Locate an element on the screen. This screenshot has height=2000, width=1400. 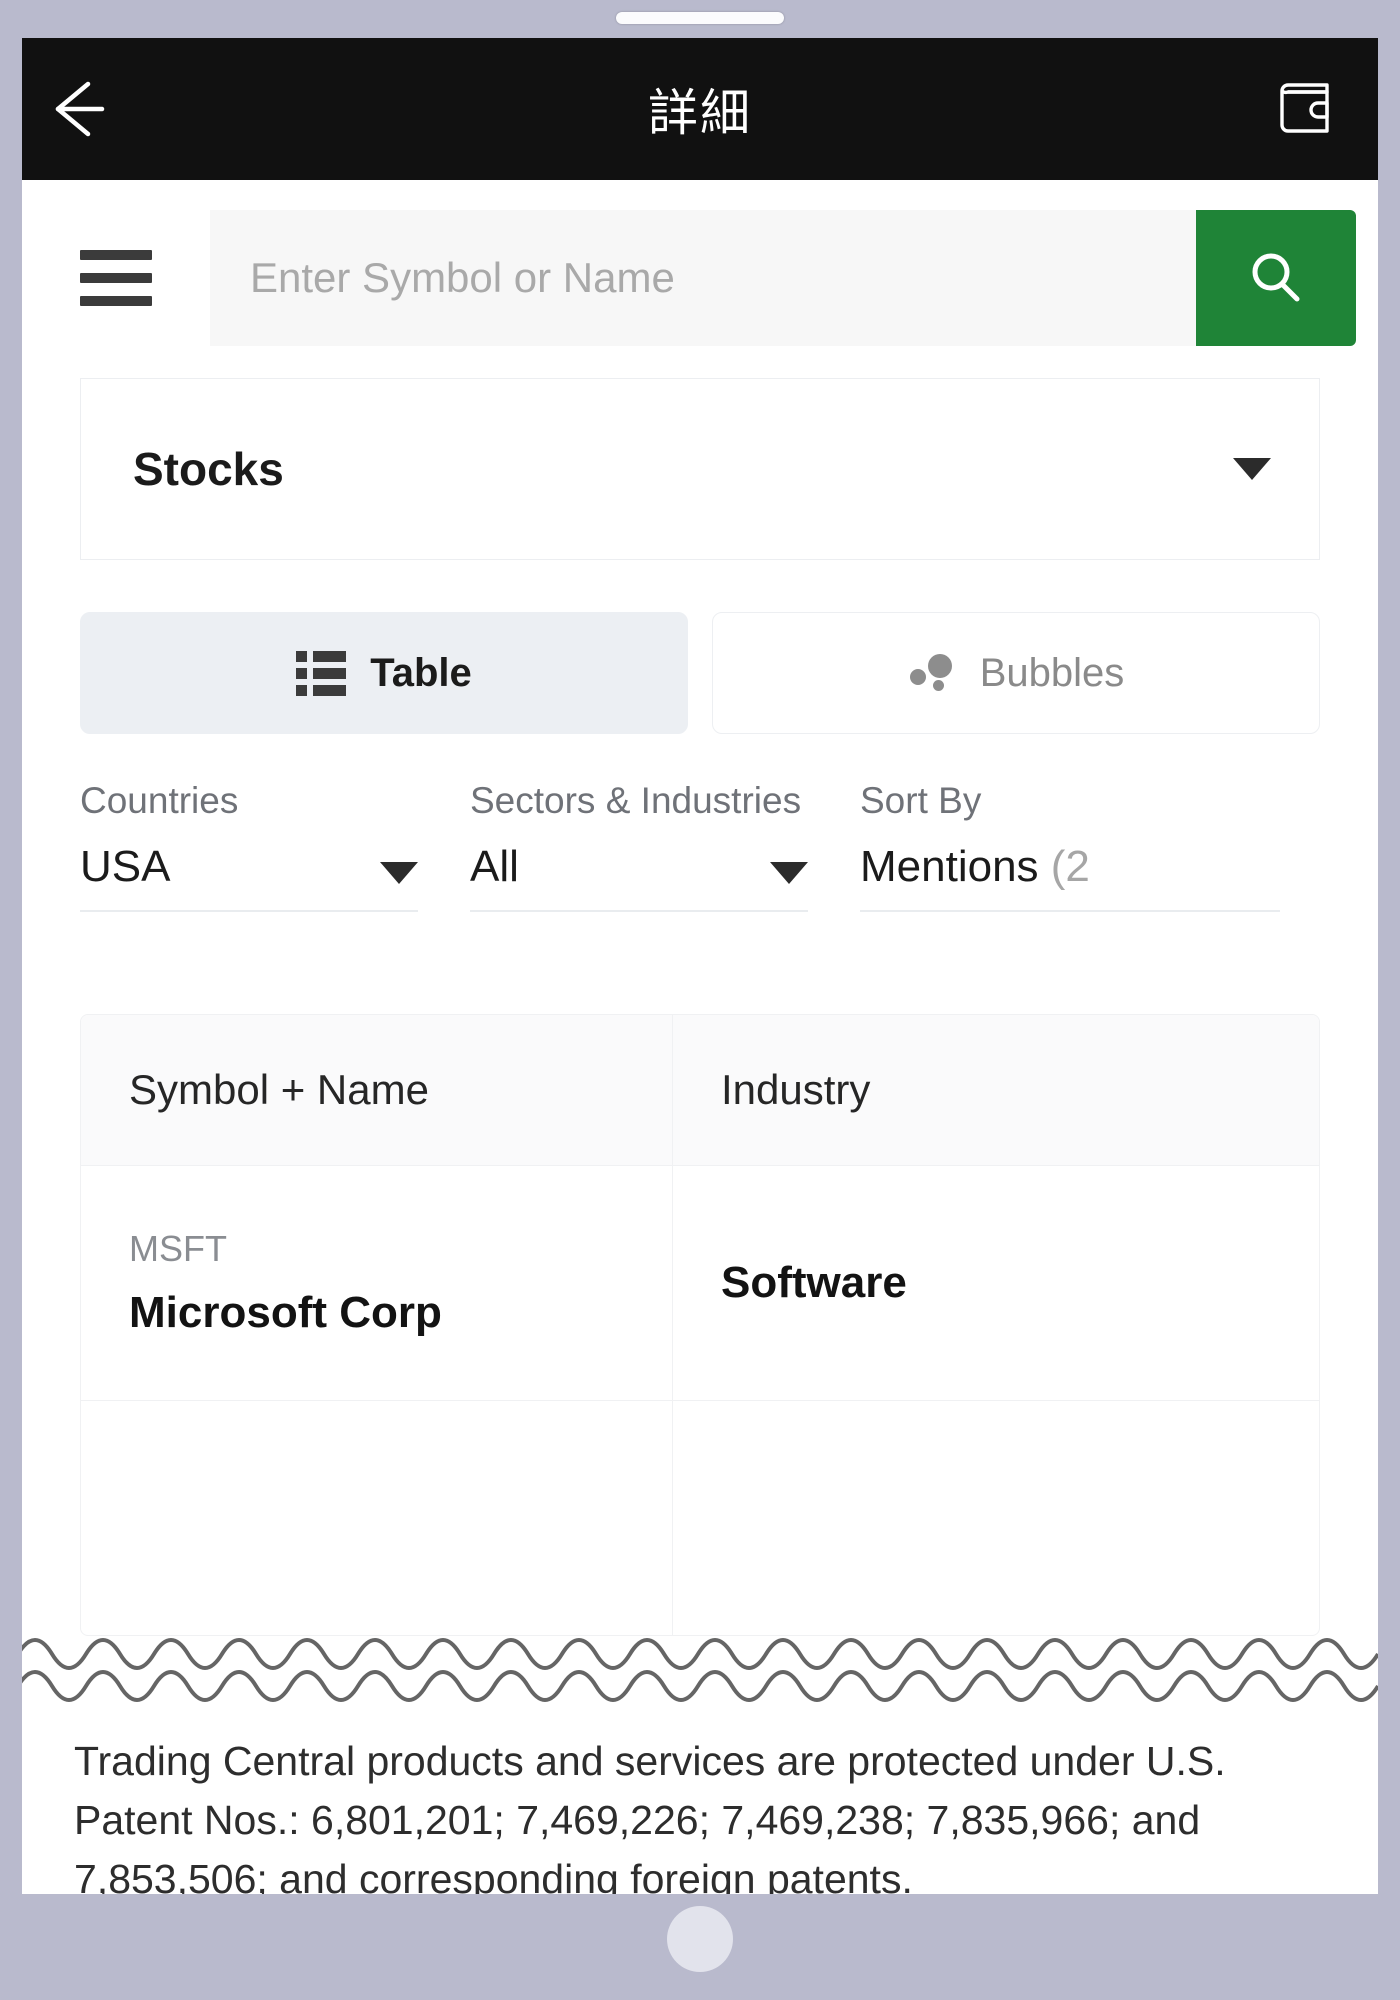
app-bar: 詳細 is located at coordinates (700, 109).